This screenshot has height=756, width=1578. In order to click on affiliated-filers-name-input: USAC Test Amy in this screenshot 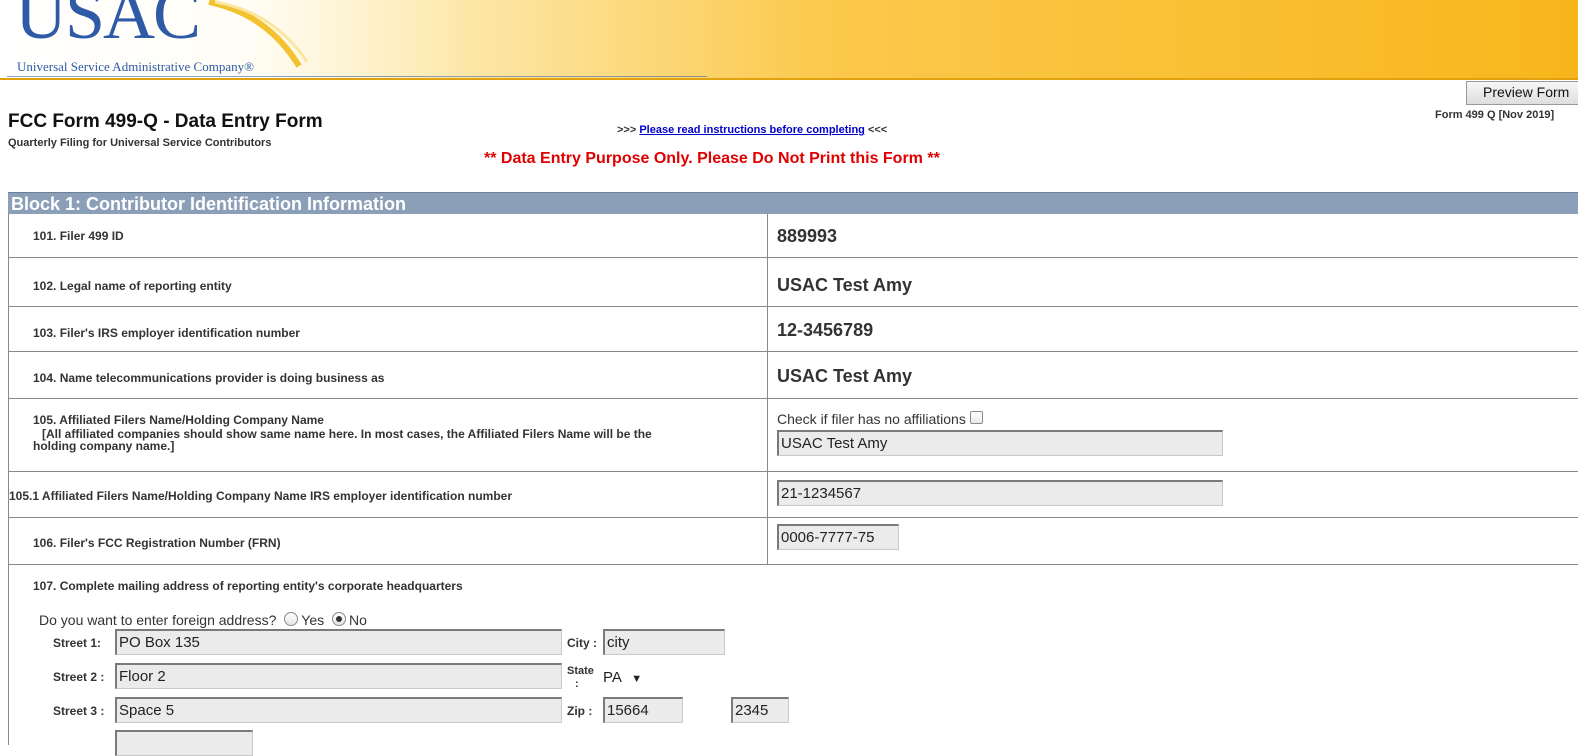, I will do `click(1000, 443)`.